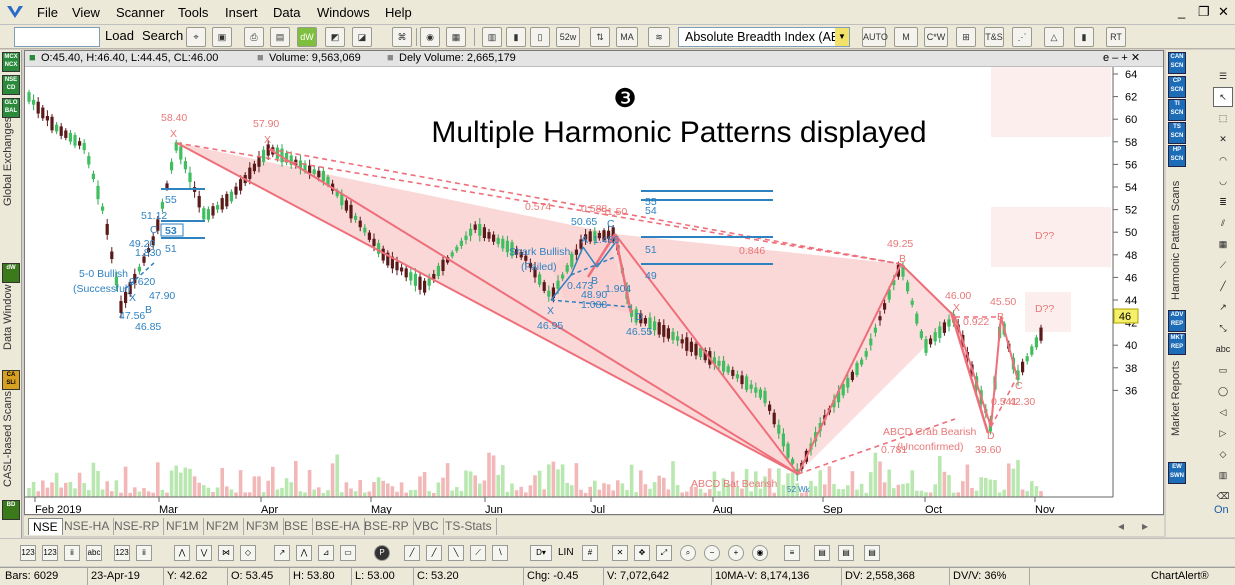 This screenshot has height=585, width=1235. What do you see at coordinates (1223, 139) in the screenshot?
I see `cross-icon: ✕` at bounding box center [1223, 139].